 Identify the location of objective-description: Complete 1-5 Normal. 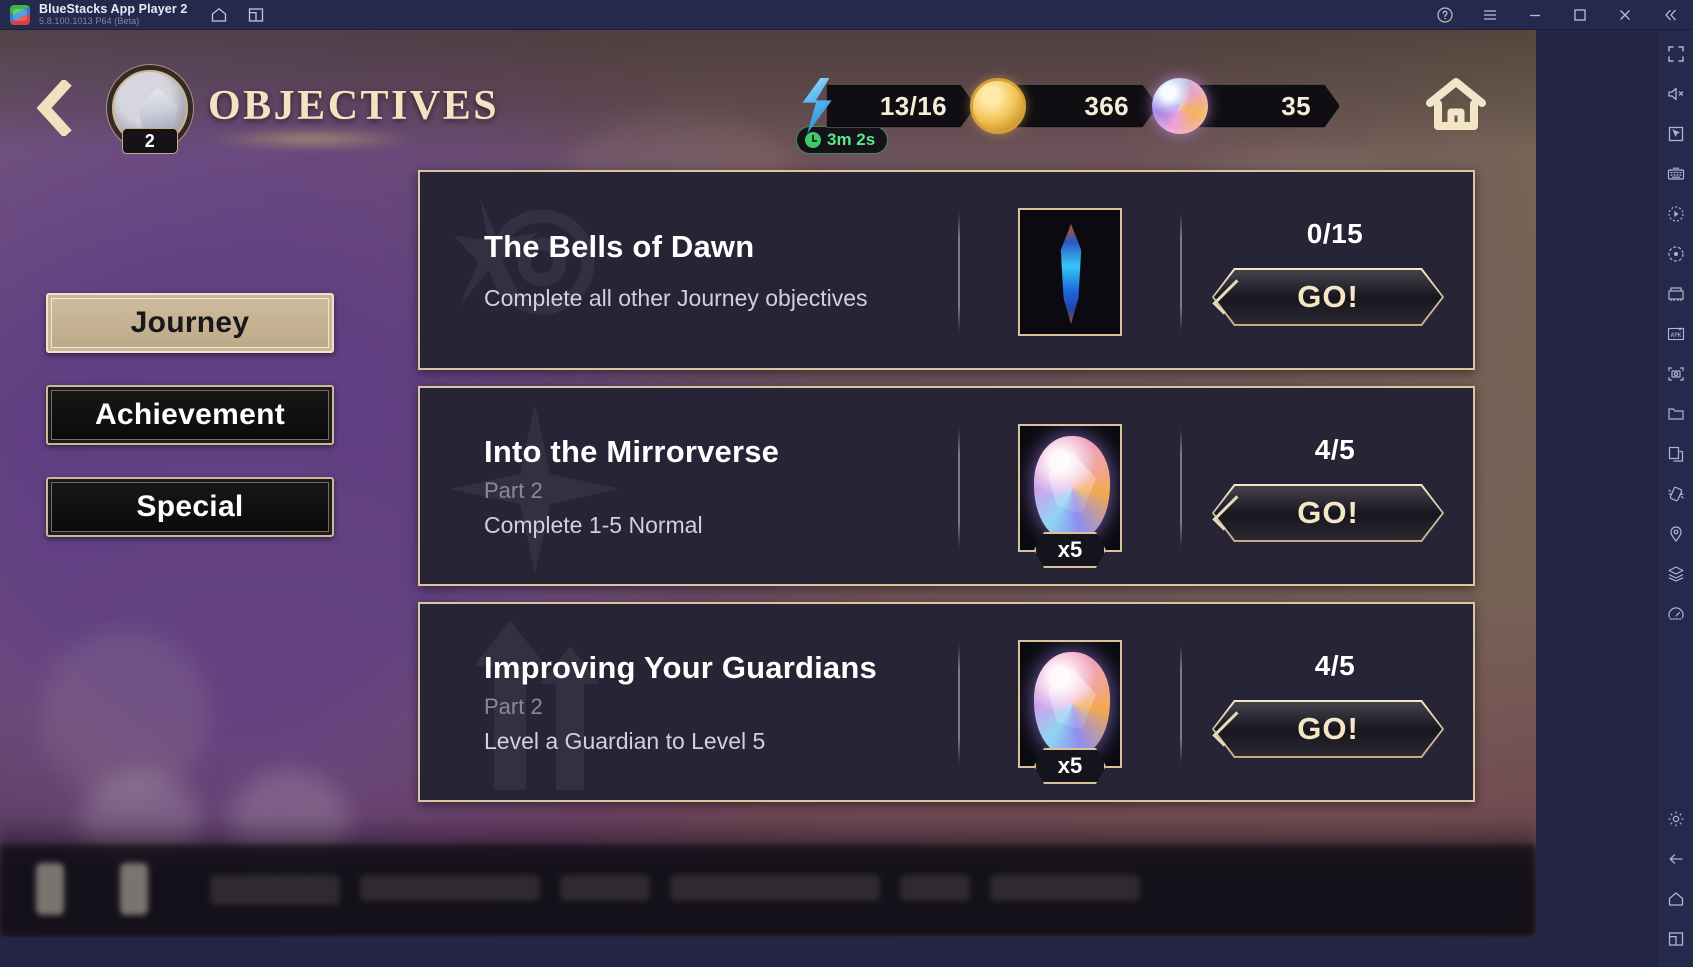
(593, 524).